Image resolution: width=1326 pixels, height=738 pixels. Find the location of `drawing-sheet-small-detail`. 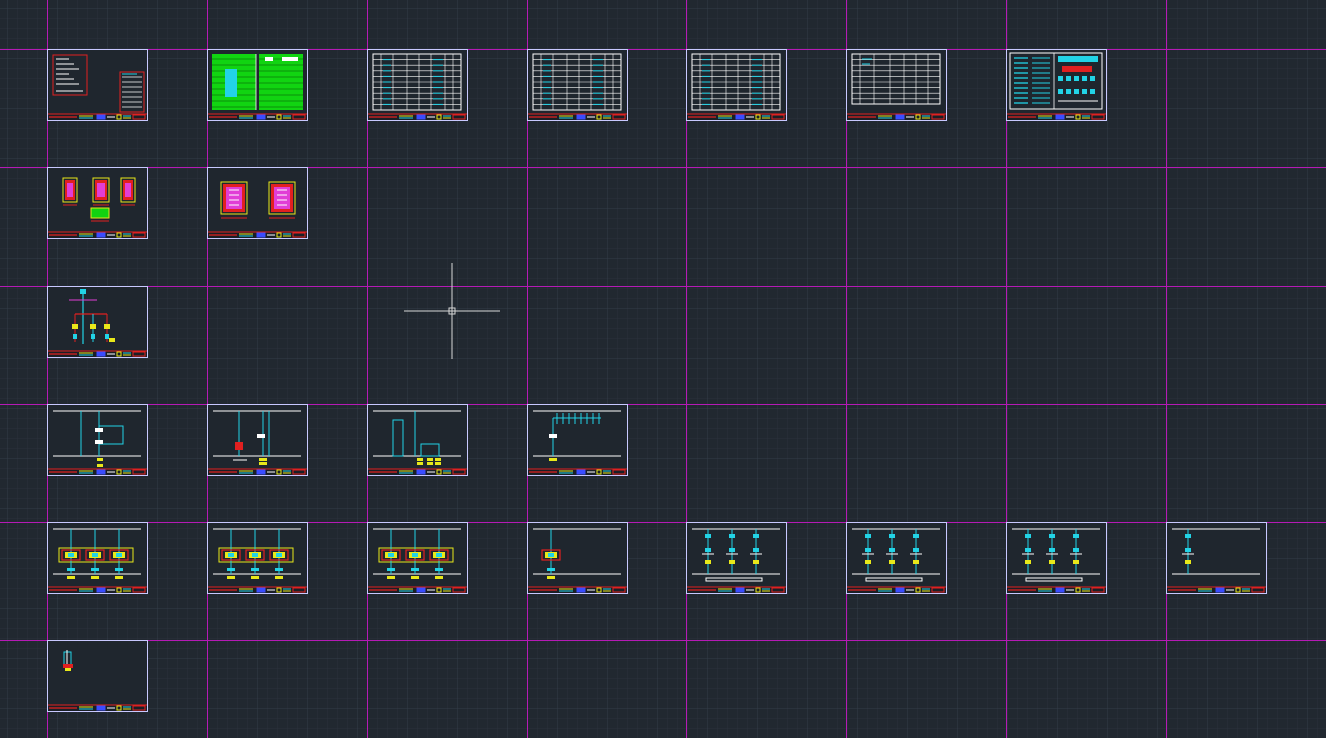

drawing-sheet-small-detail is located at coordinates (97, 676).